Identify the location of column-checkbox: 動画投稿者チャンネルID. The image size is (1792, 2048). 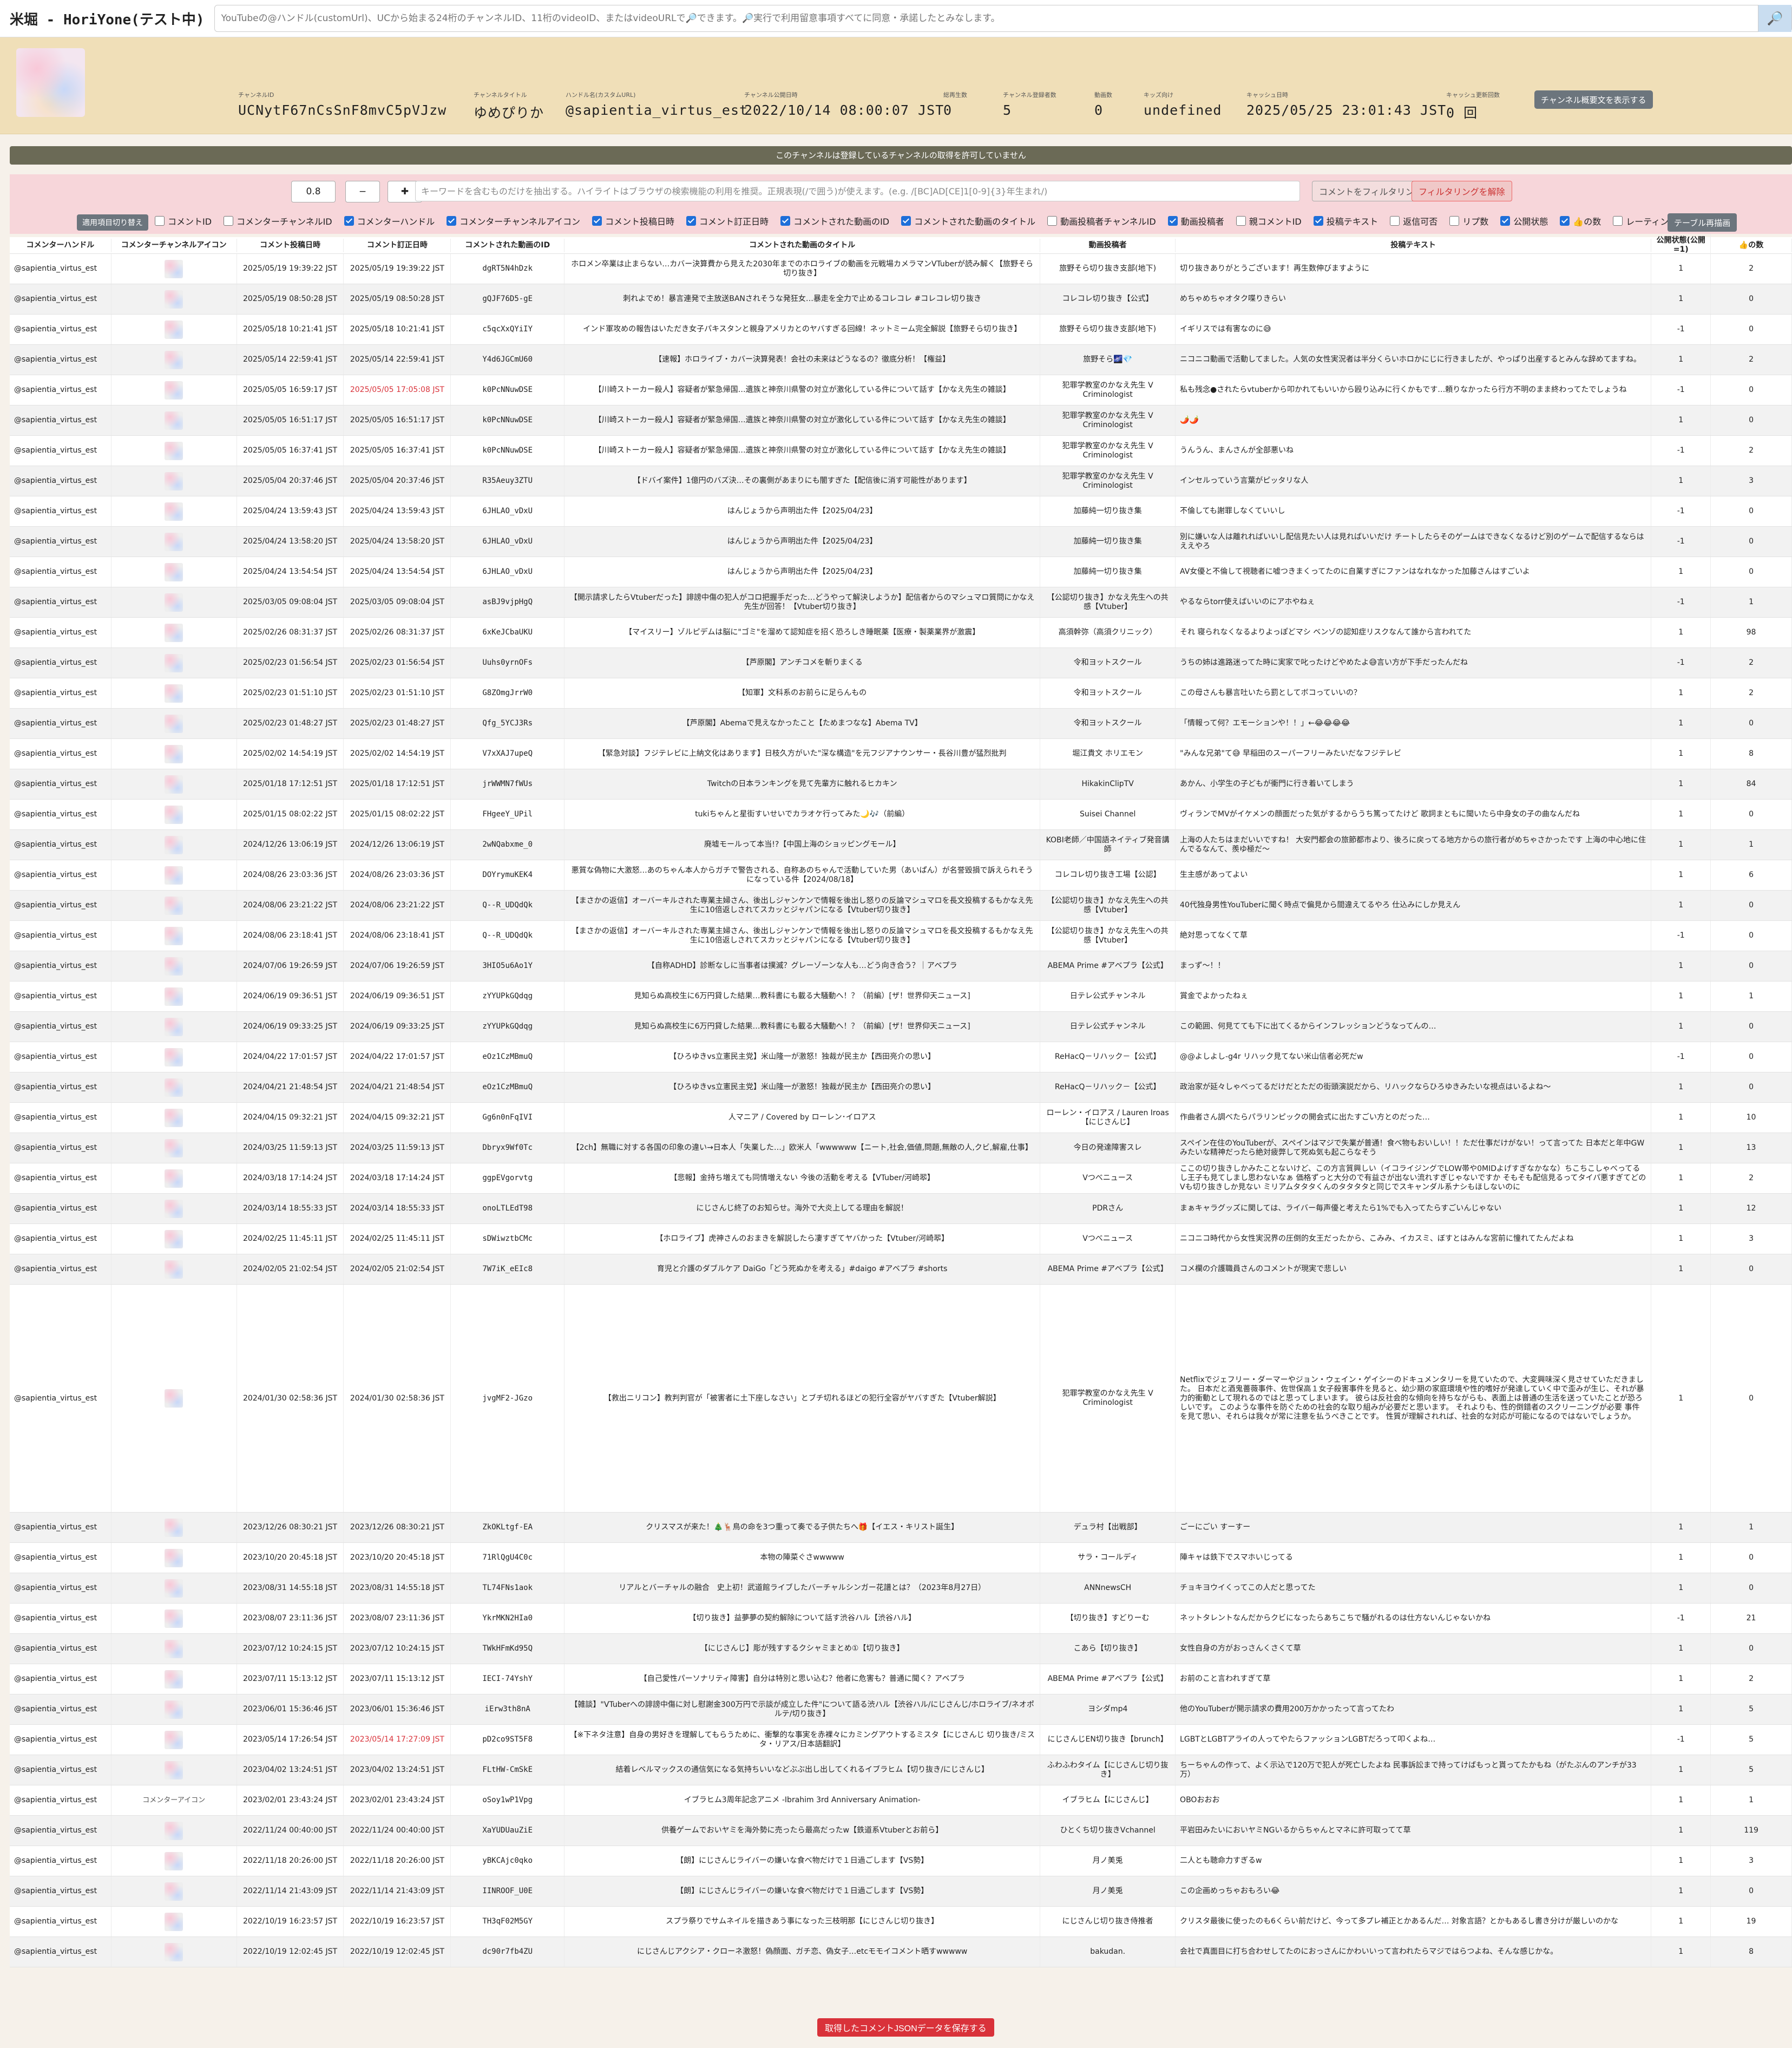
(1101, 220).